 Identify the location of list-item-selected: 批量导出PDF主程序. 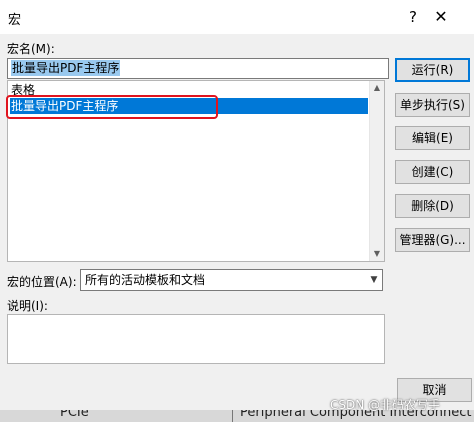
(189, 106).